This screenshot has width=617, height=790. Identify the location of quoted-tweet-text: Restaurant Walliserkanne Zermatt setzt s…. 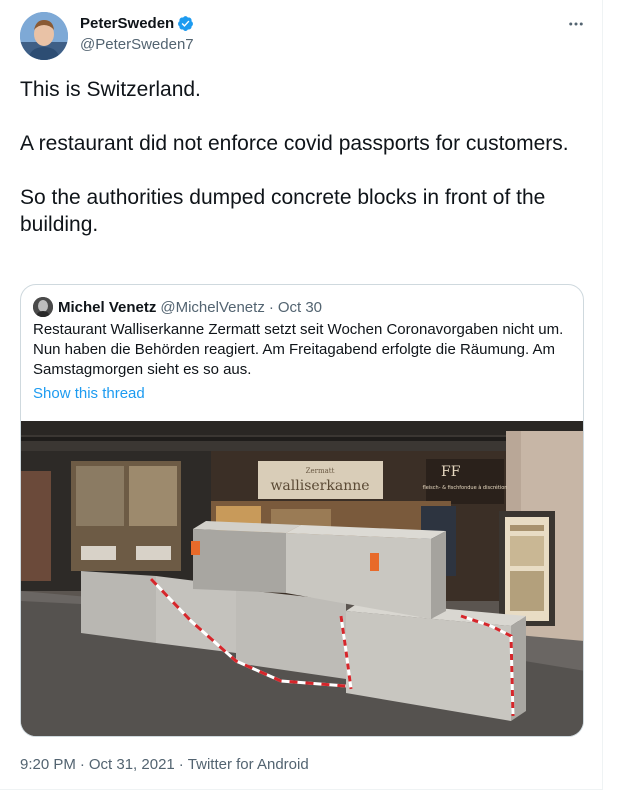
(298, 349).